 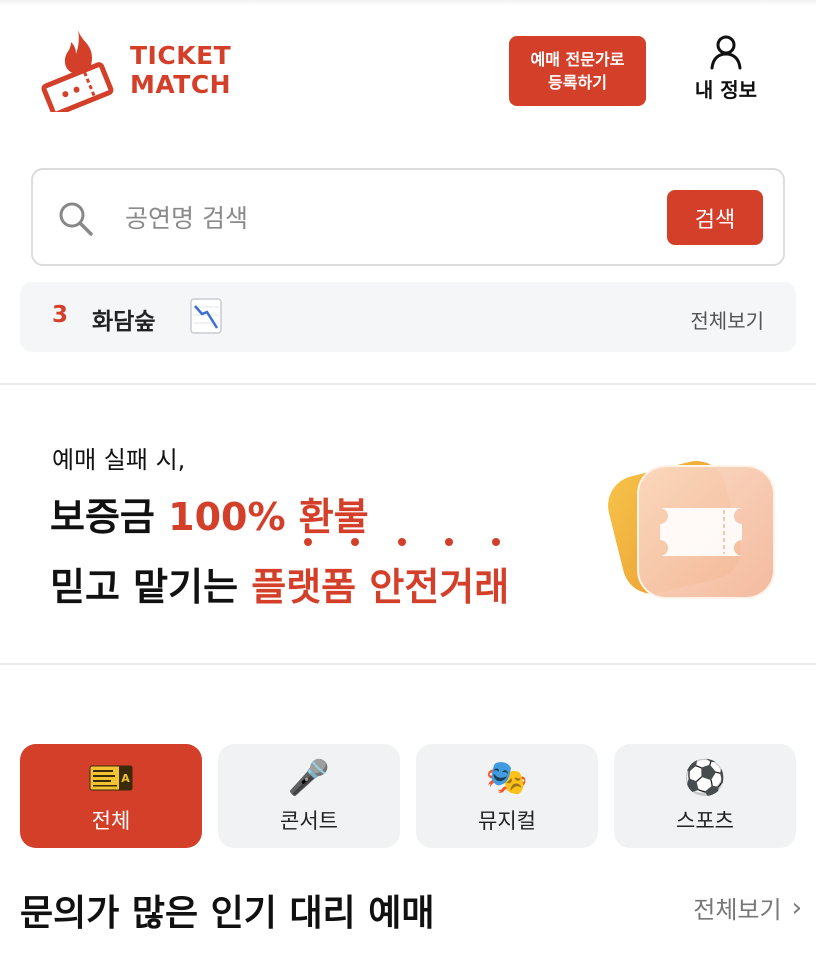 What do you see at coordinates (705, 778) in the screenshot?
I see `soccer-ball-icon: ⚽` at bounding box center [705, 778].